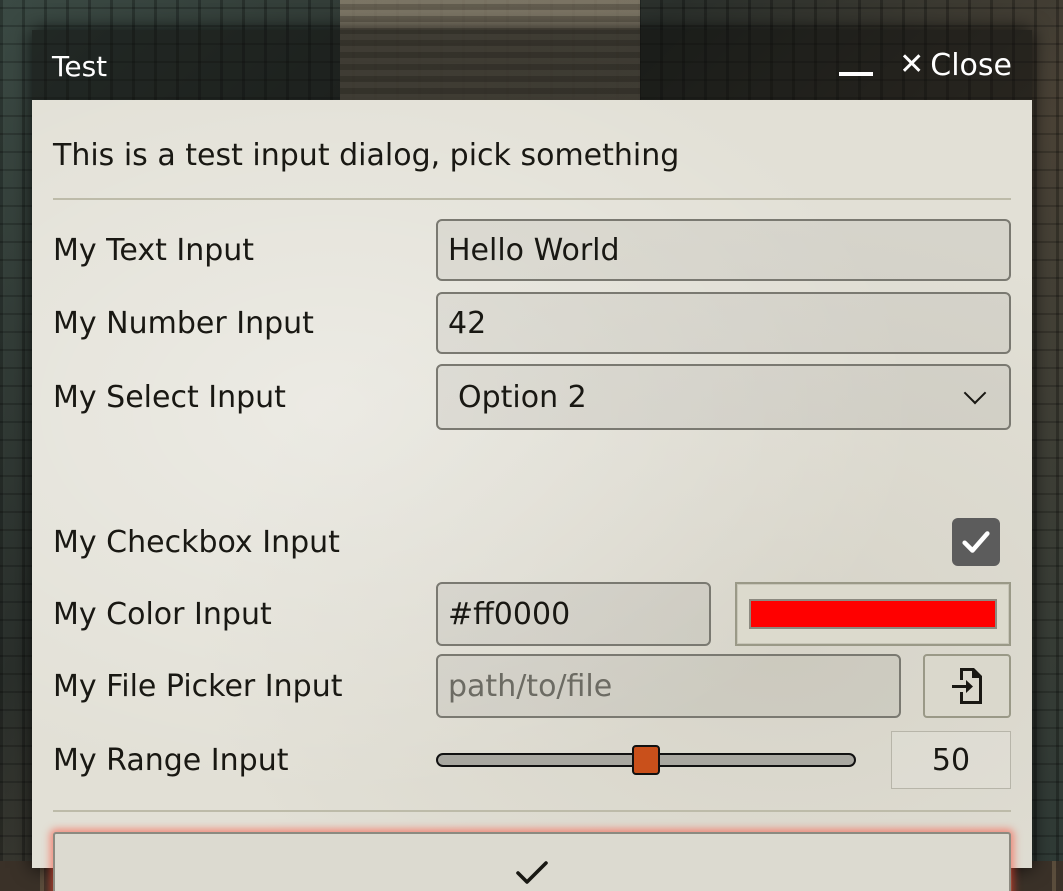 The height and width of the screenshot is (891, 1063). What do you see at coordinates (169, 397) in the screenshot?
I see `select-input-label: My Select Input` at bounding box center [169, 397].